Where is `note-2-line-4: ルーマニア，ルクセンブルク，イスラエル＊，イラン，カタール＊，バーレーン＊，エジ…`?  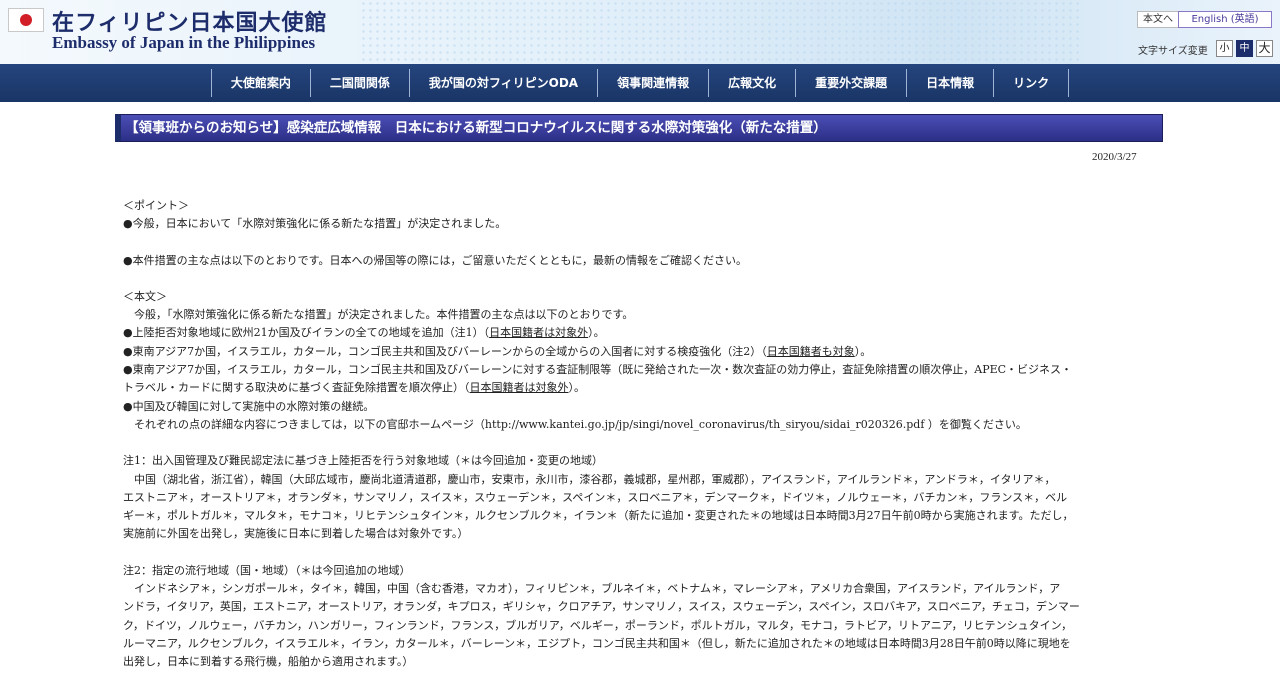
note-2-line-4: ルーマニア，ルクセンブルク，イスラエル＊，イラン，カタール＊，バーレーン＊，エジ… is located at coordinates (597, 643).